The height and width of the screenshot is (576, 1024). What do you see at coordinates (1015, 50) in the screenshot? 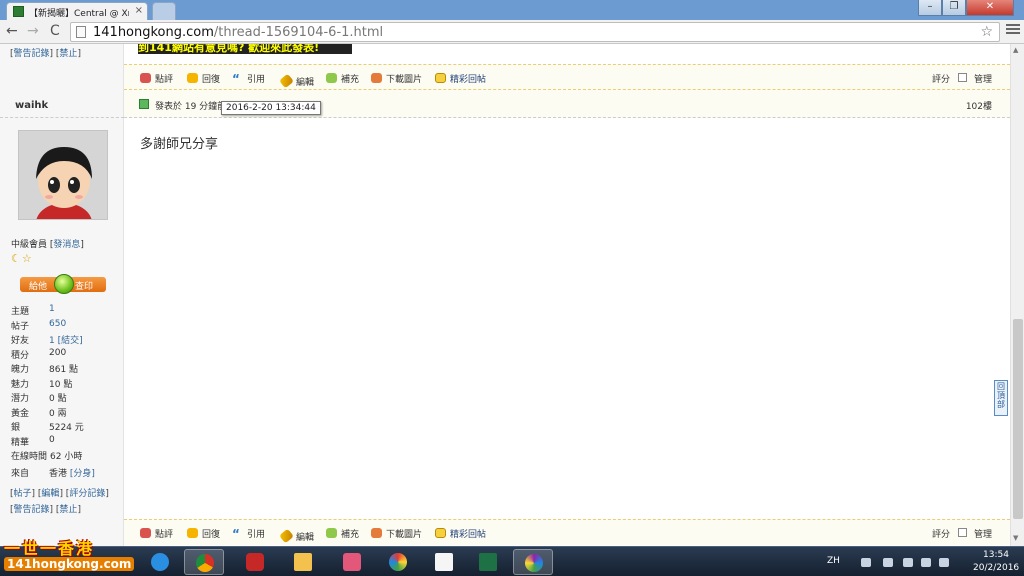
I see `scroll-up-icon: ▲` at bounding box center [1015, 50].